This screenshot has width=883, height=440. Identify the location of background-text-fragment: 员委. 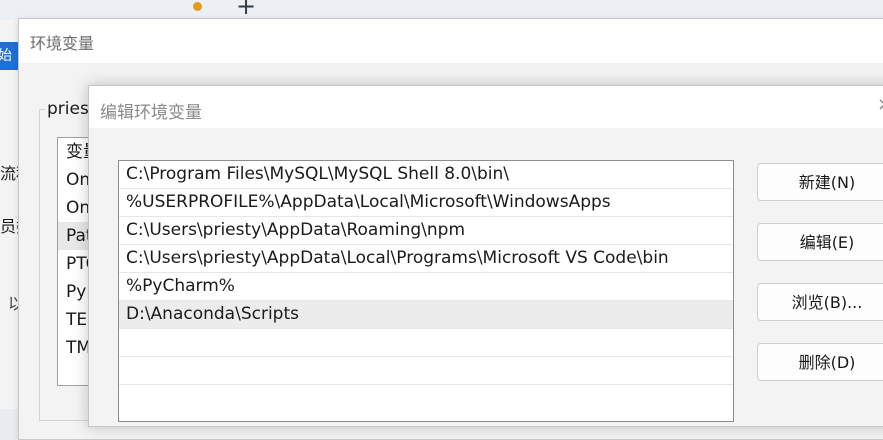
(10, 226).